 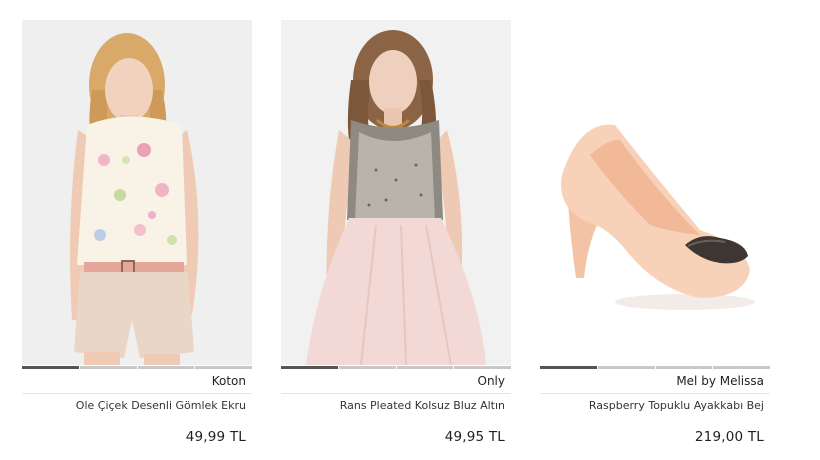 I want to click on product-brand: Koton, so click(x=137, y=381).